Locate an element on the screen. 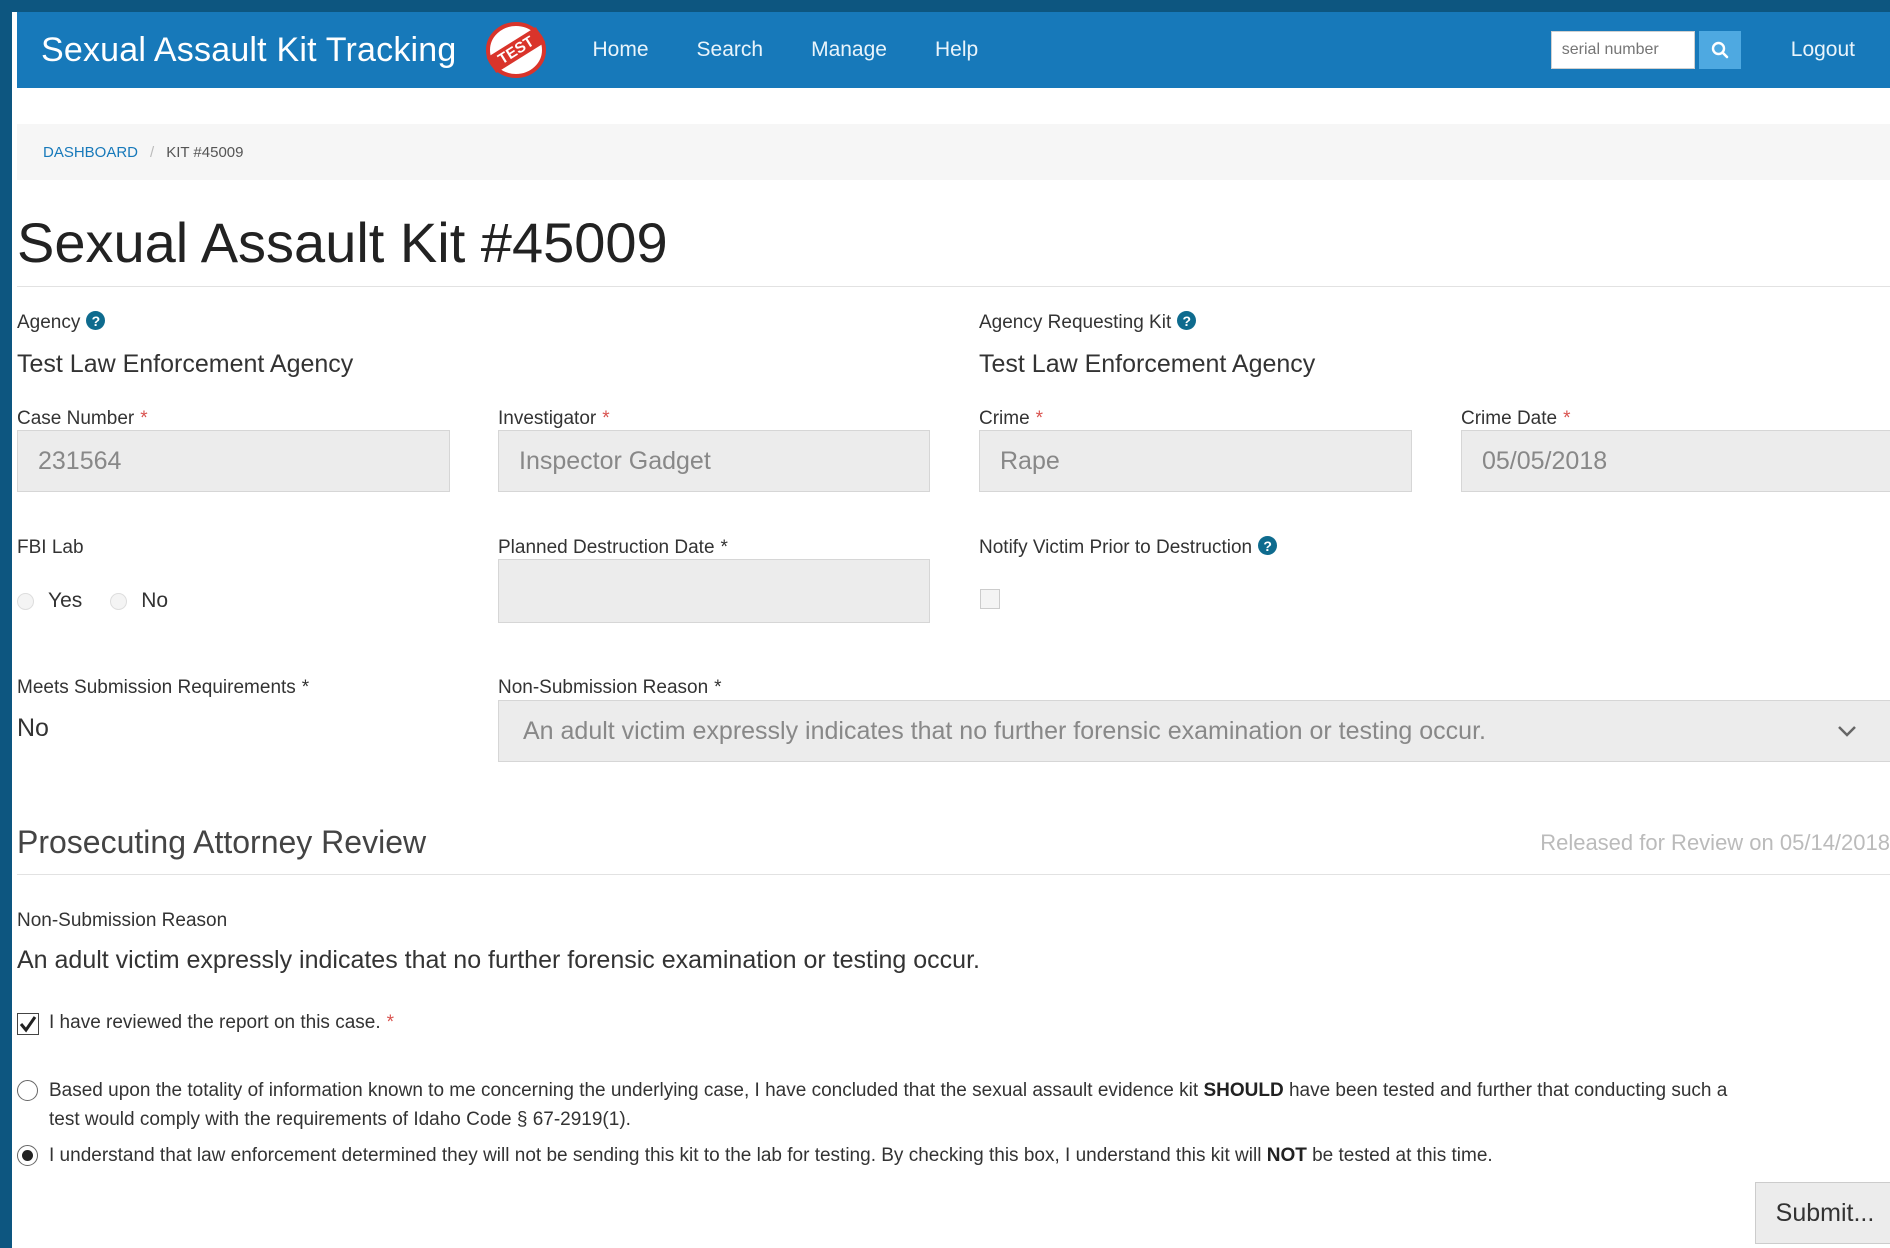  fbi-lab-options: Yes No is located at coordinates (92, 601).